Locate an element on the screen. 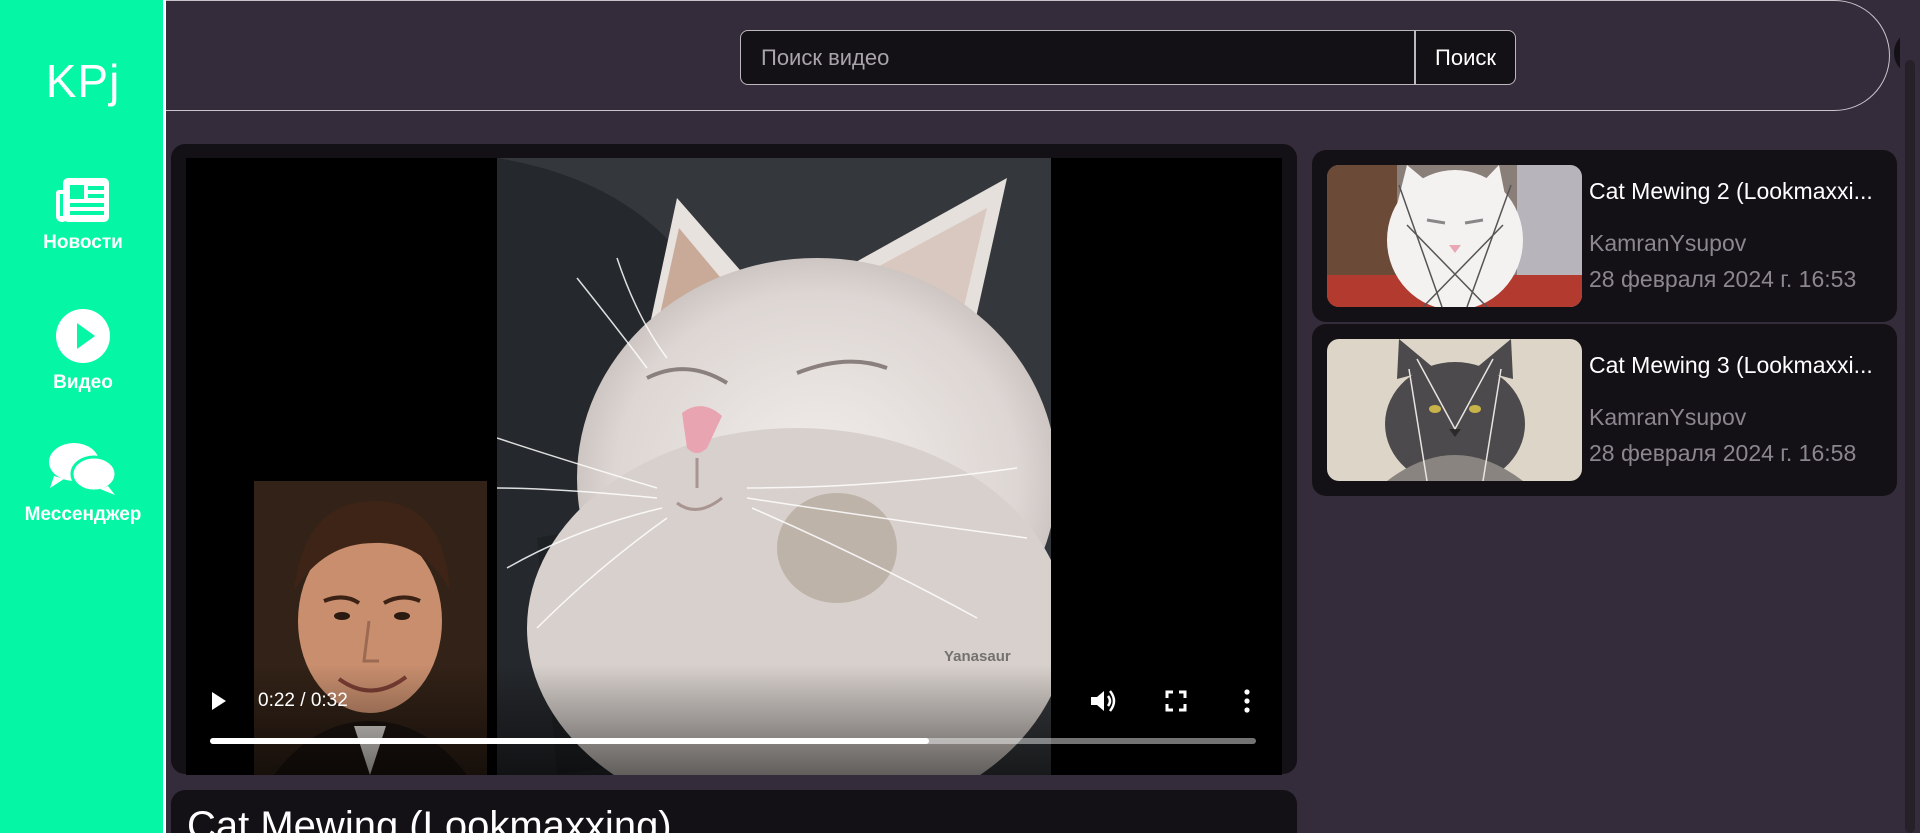 Image resolution: width=1920 pixels, height=833 pixels. sidebar-item-label: Новости is located at coordinates (83, 242).